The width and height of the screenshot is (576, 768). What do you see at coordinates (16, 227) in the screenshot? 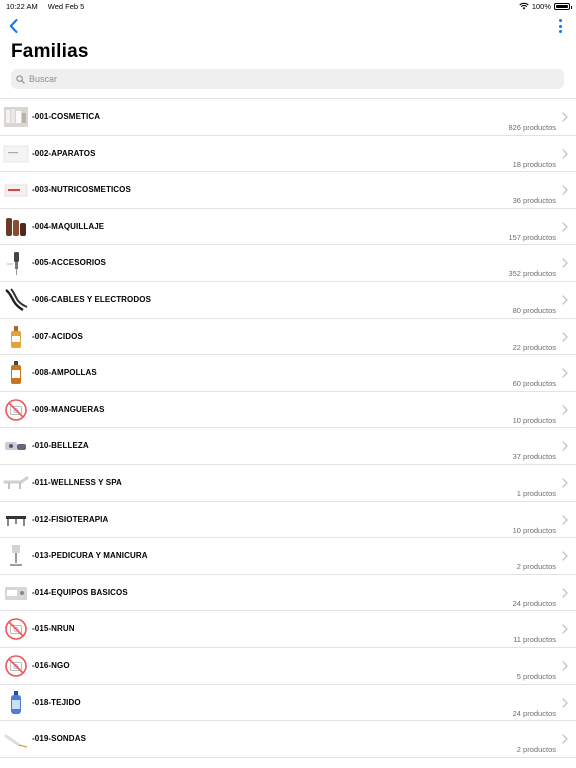
I see `makeup-thumb` at bounding box center [16, 227].